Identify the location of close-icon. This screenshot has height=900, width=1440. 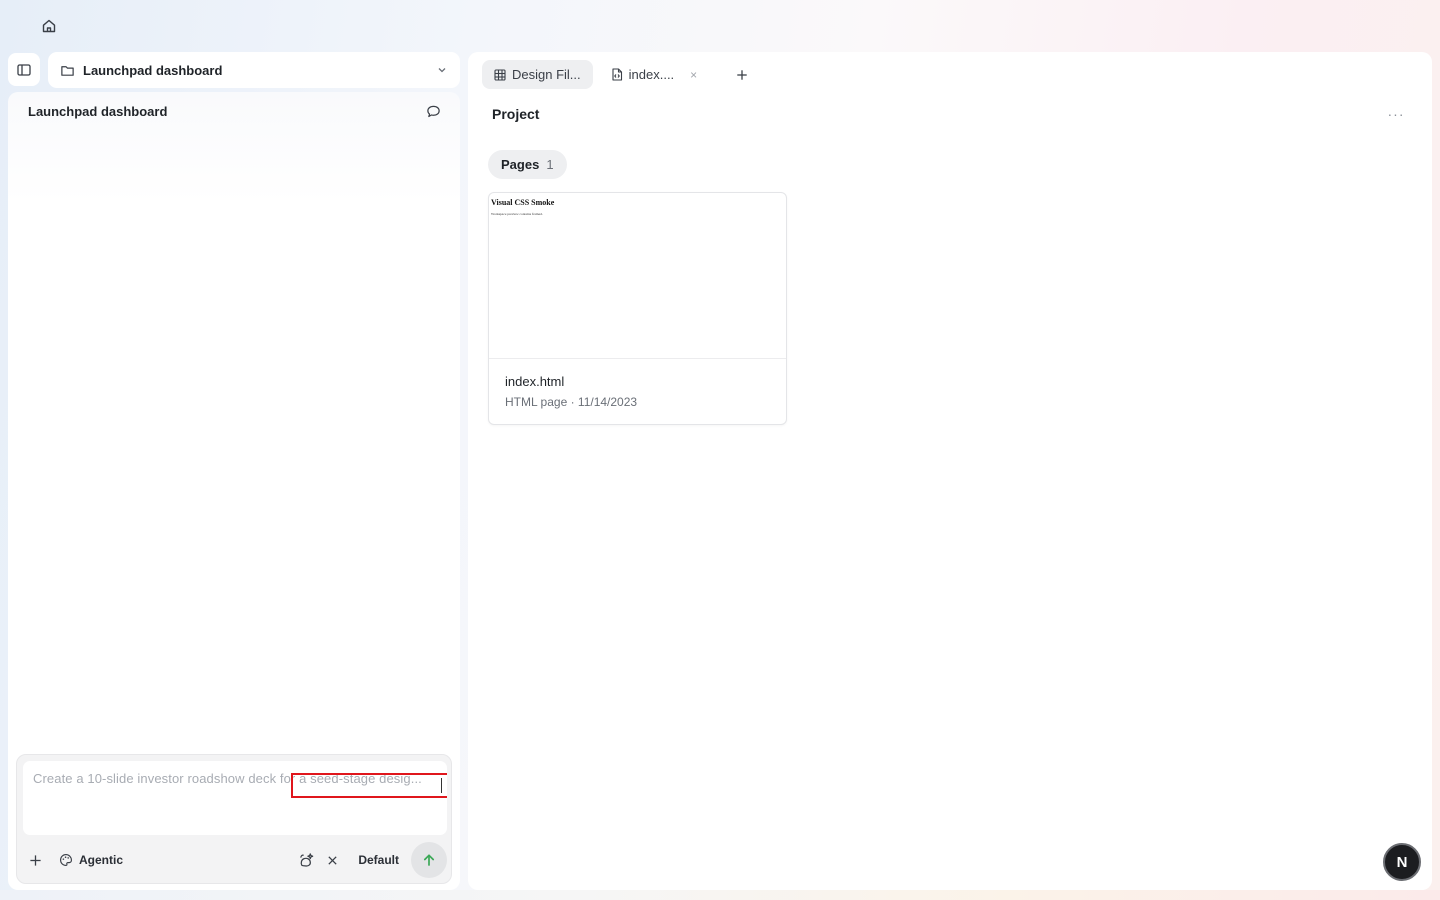
(332, 860).